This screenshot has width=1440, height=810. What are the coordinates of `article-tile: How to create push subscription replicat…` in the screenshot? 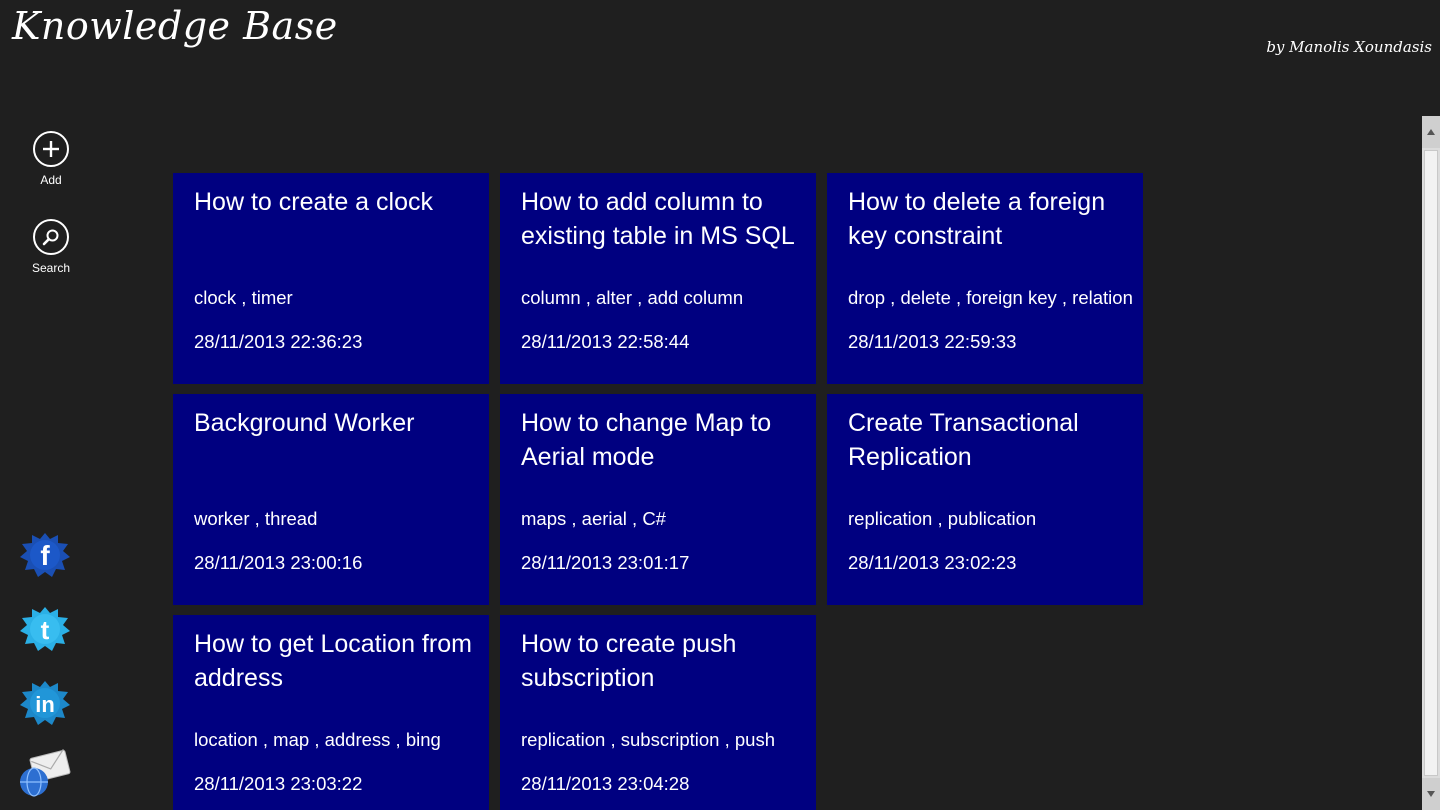 It's located at (658, 712).